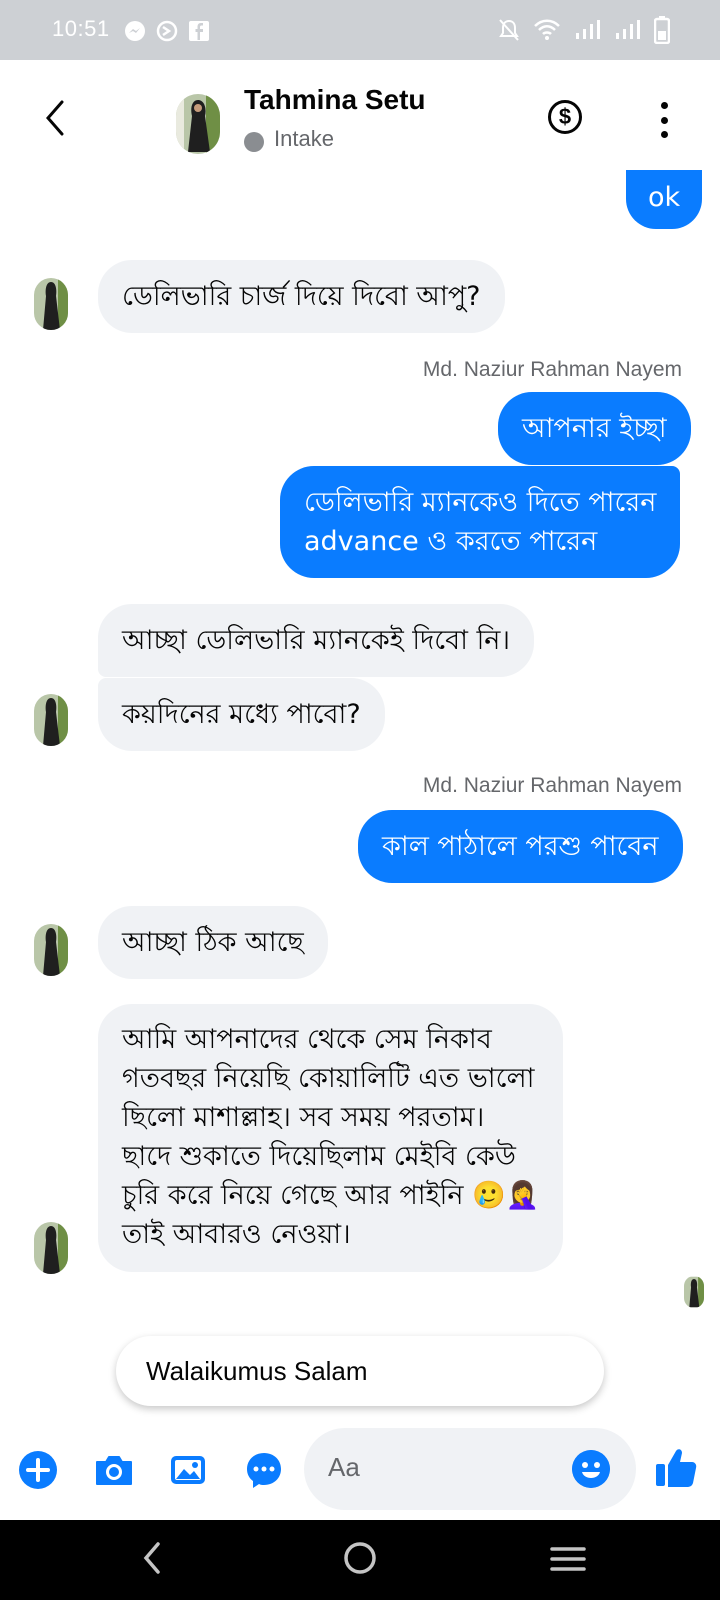 The width and height of the screenshot is (720, 1600). I want to click on thumbs-up-icon, so click(676, 1468).